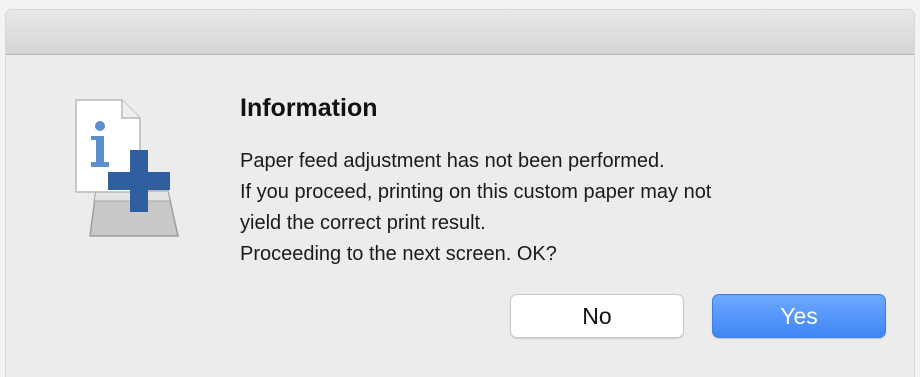 This screenshot has width=920, height=377. What do you see at coordinates (398, 254) in the screenshot?
I see `message-line: Proceeding to the next screen. OK?` at bounding box center [398, 254].